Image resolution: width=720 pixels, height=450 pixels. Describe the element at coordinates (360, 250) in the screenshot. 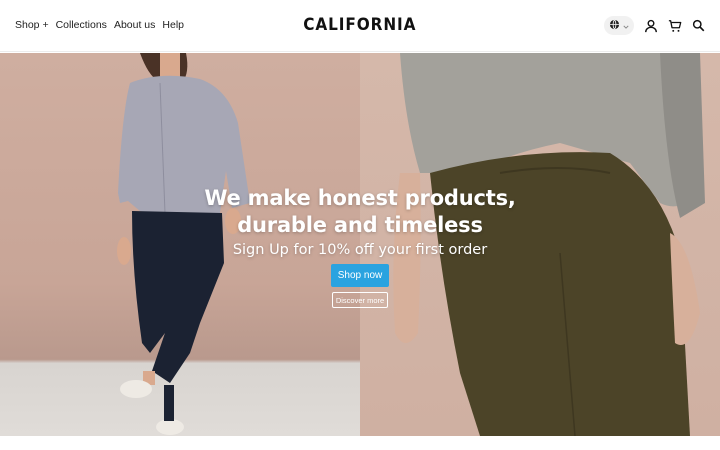

I see `hero-subheadline: Sign Up for 10% off your first order` at that location.